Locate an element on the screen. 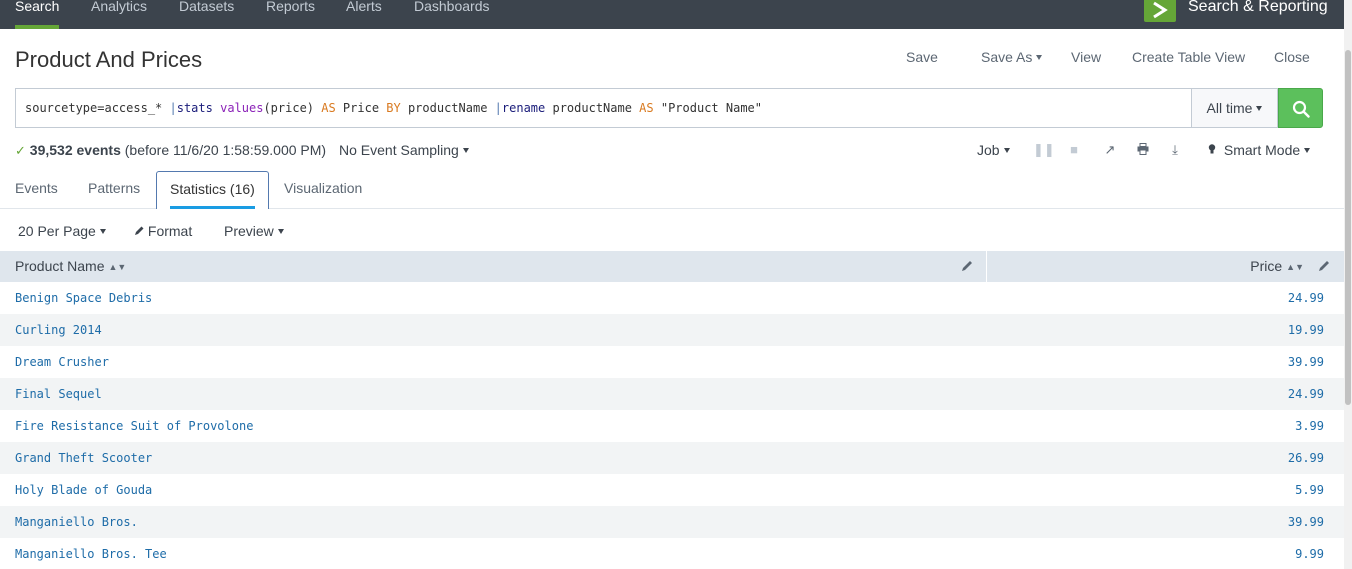 Image resolution: width=1352 pixels, height=569 pixels. print-icon is located at coordinates (1143, 150).